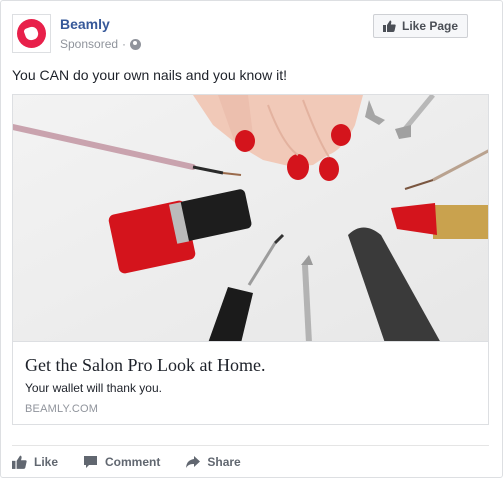 Image resolution: width=503 pixels, height=478 pixels. Describe the element at coordinates (250, 445) in the screenshot. I see `actions-divider` at that location.